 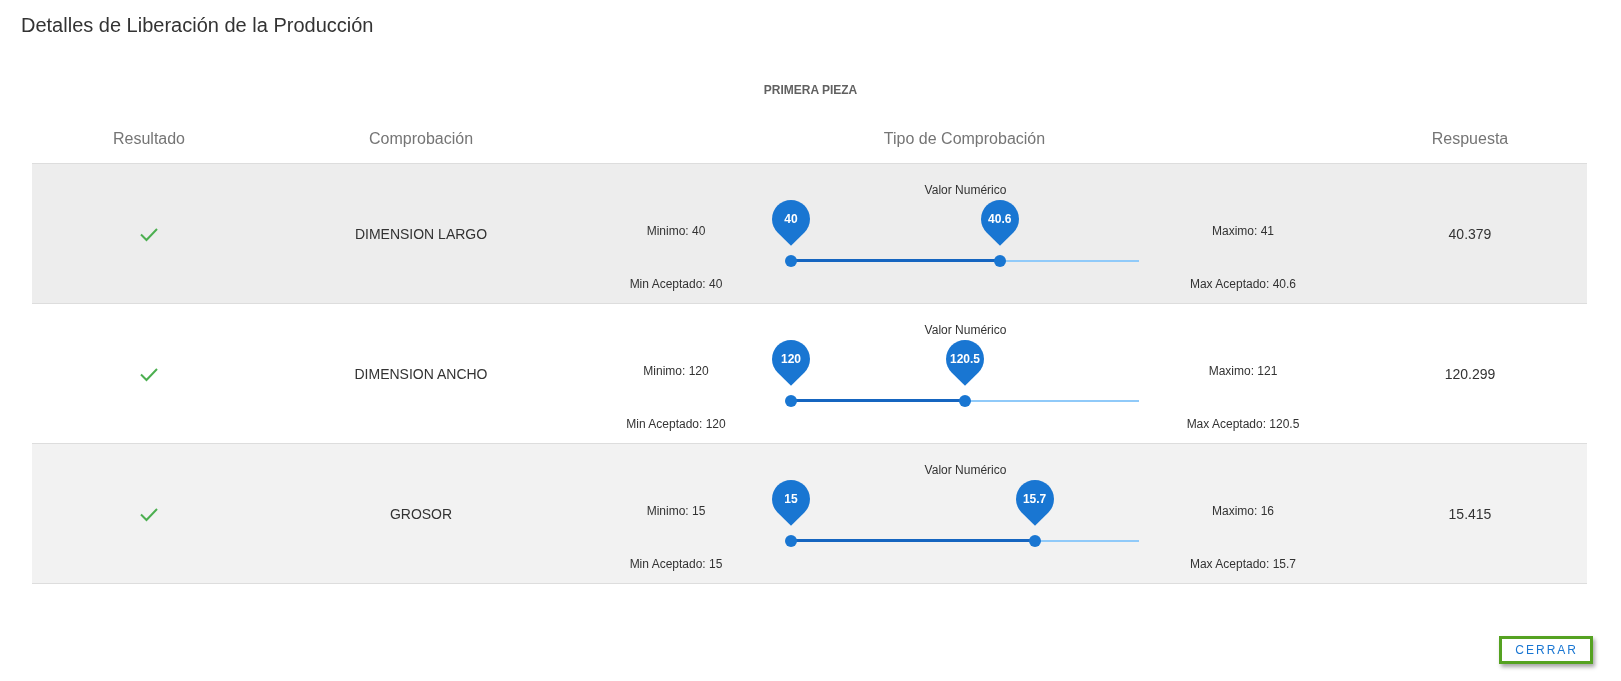 I want to click on min-accepted-label: Min Aceptado: 120, so click(x=676, y=423).